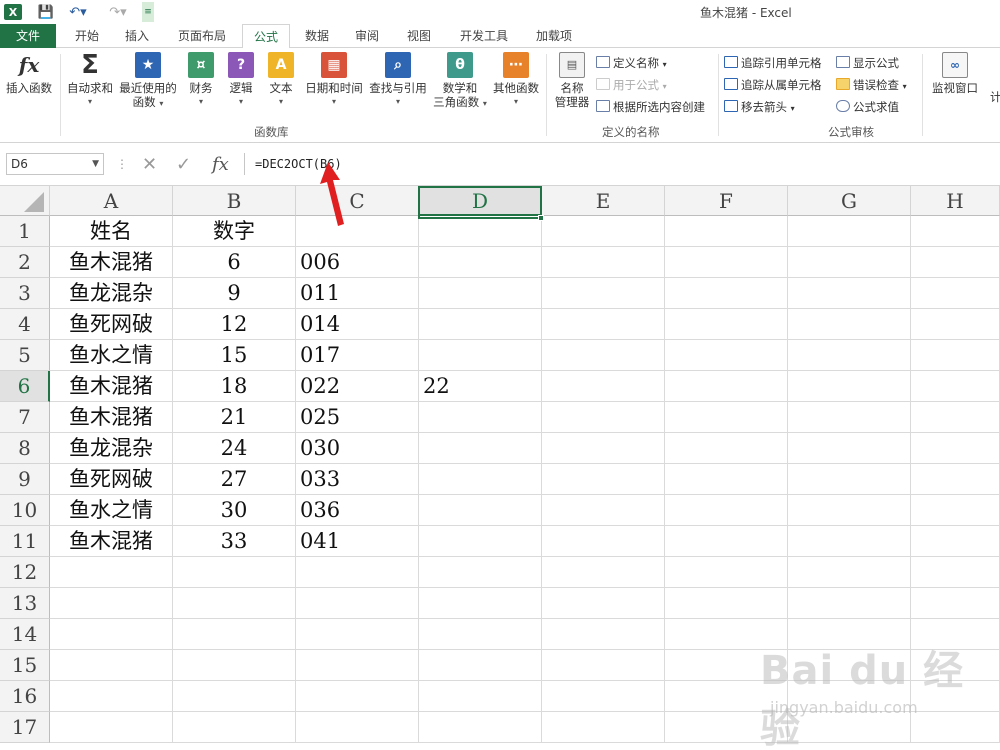 Image resolution: width=1000 pixels, height=750 pixels. What do you see at coordinates (357, 231) in the screenshot?
I see `cell-c1` at bounding box center [357, 231].